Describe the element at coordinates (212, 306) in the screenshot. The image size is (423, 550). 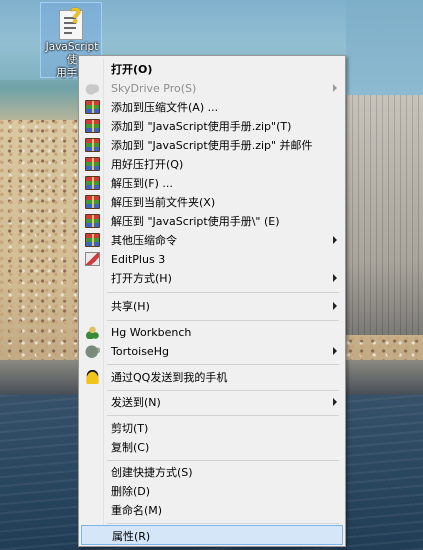
I see `menu-item-share: 共享(H)` at that location.